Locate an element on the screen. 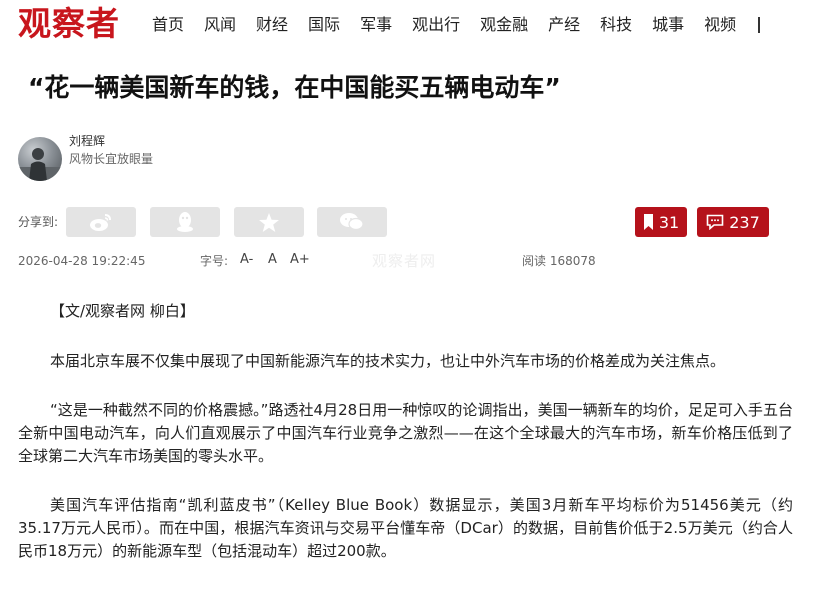  byline-paragraph: 【文/观察者网 柳白】 is located at coordinates (122, 311).